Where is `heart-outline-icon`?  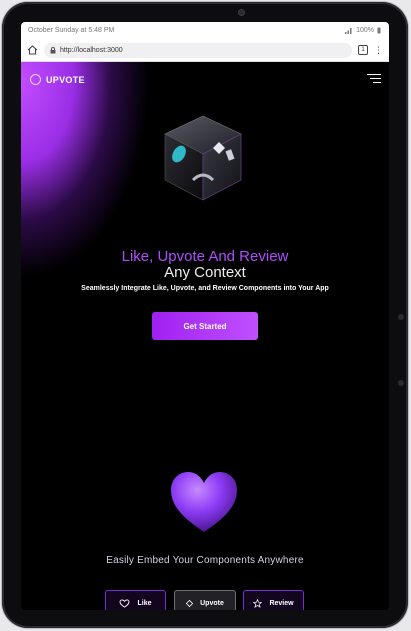 heart-outline-icon is located at coordinates (125, 603).